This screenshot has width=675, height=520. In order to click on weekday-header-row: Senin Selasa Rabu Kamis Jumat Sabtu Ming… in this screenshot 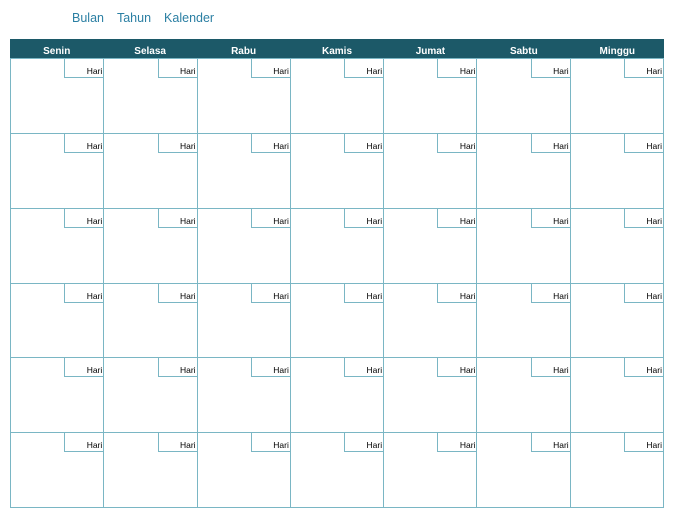, I will do `click(337, 48)`.